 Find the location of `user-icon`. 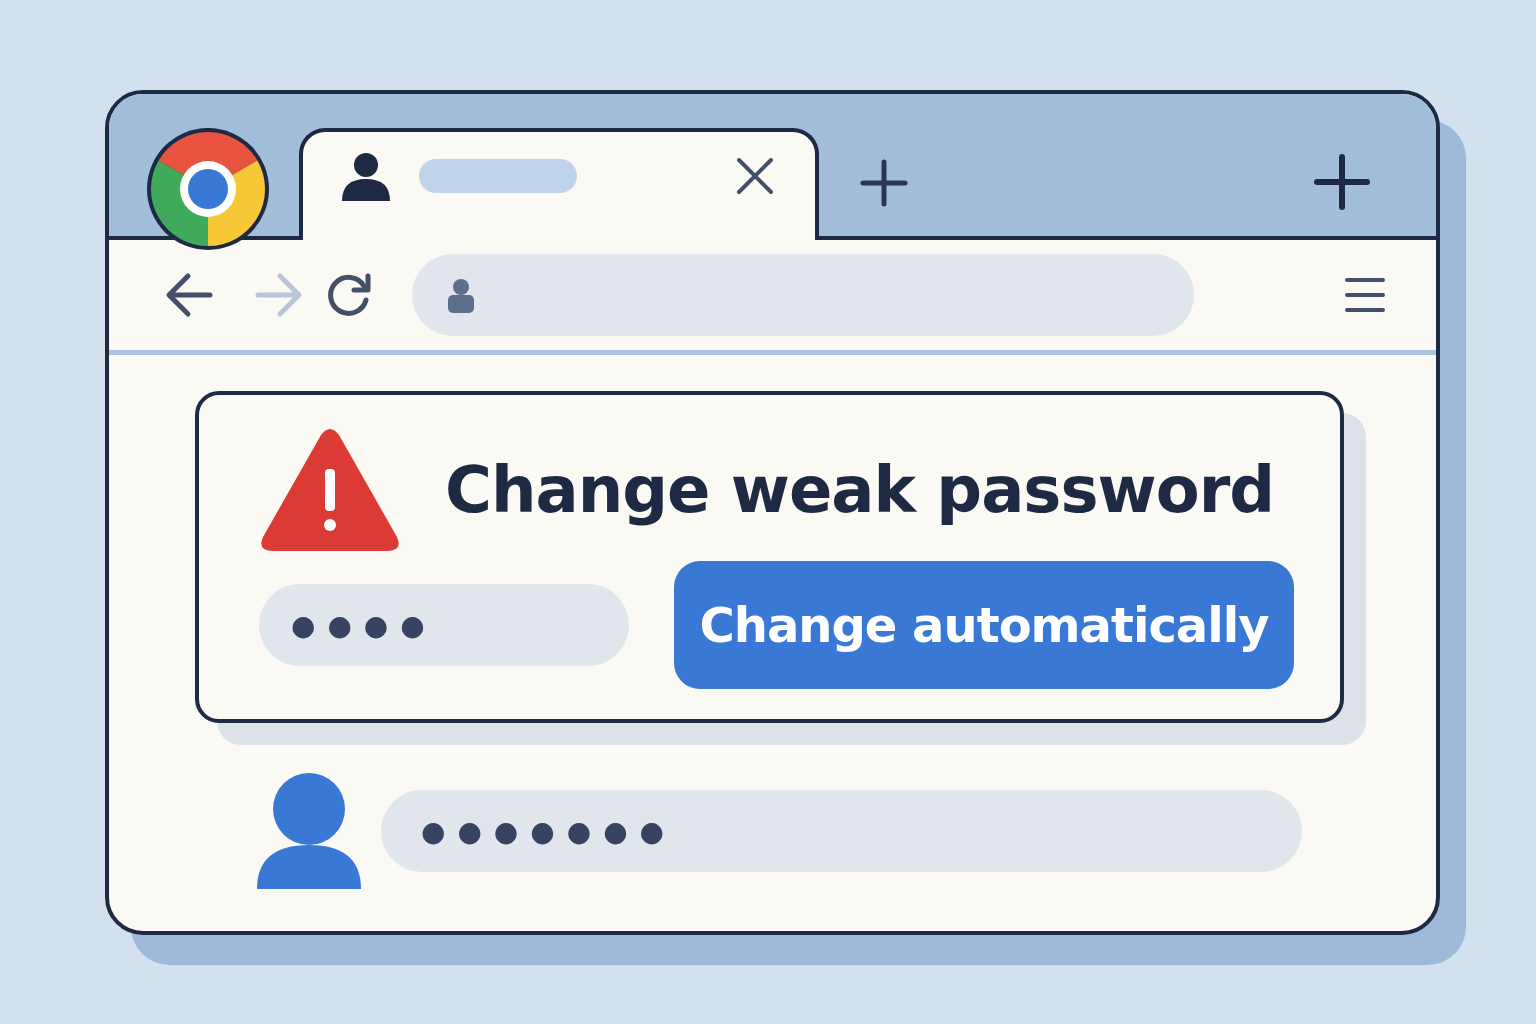

user-icon is located at coordinates (309, 831).